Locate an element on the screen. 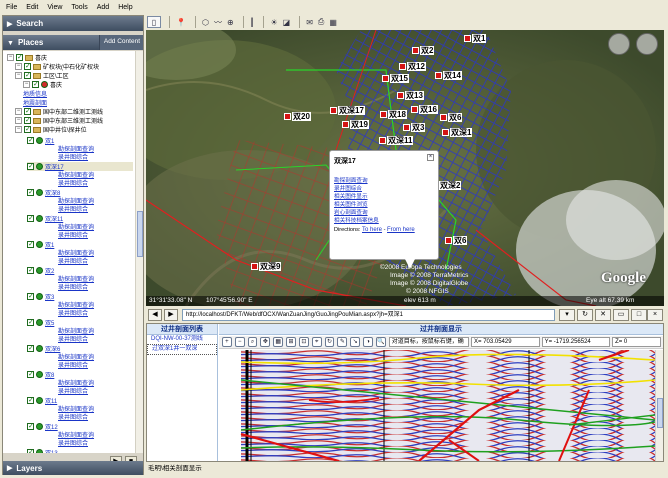 Image resolution: width=668 pixels, height=478 pixels. select-icon: ⊡ is located at coordinates (303, 342).